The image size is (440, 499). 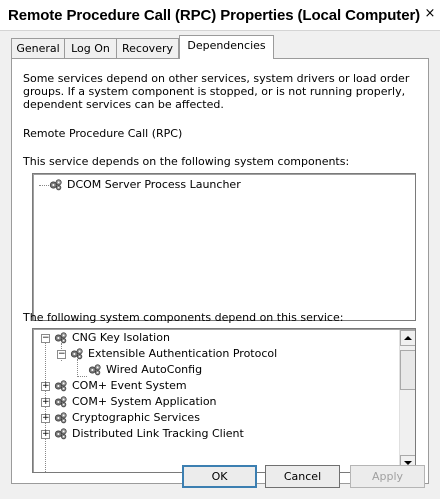 I want to click on tab-dependencies: Dependencies, so click(x=226, y=47).